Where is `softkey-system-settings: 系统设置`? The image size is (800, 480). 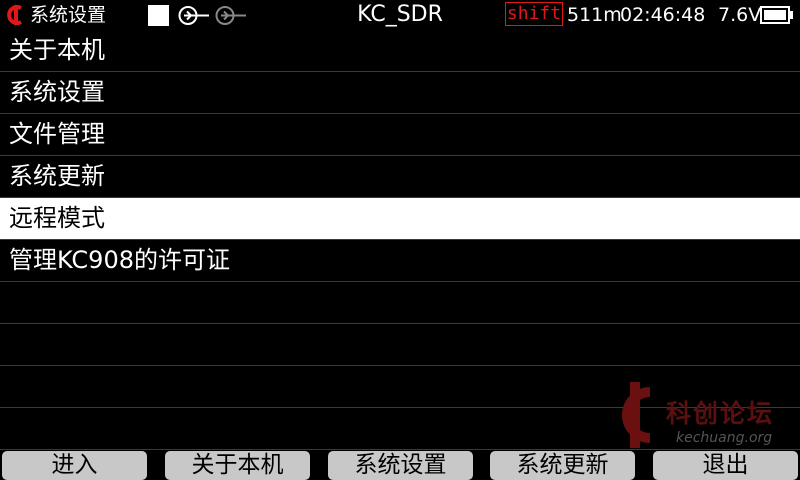 softkey-system-settings: 系统设置 is located at coordinates (400, 465).